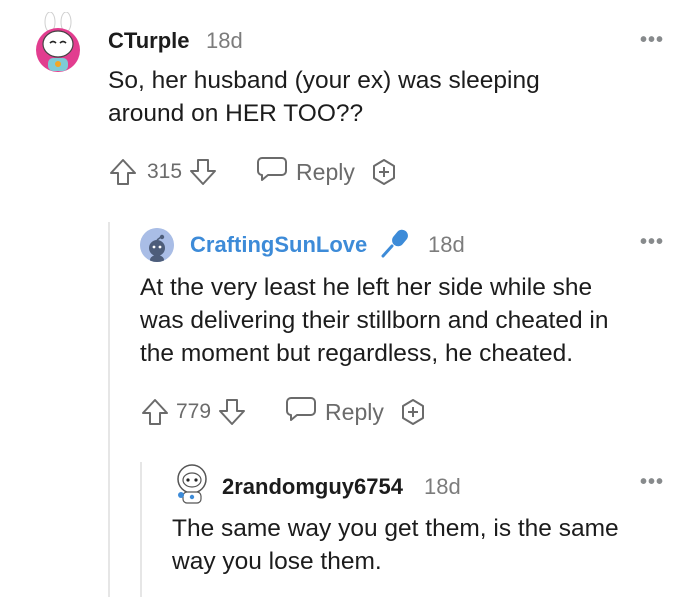  I want to click on astronaut-snoo-avatar-icon, so click(192, 485).